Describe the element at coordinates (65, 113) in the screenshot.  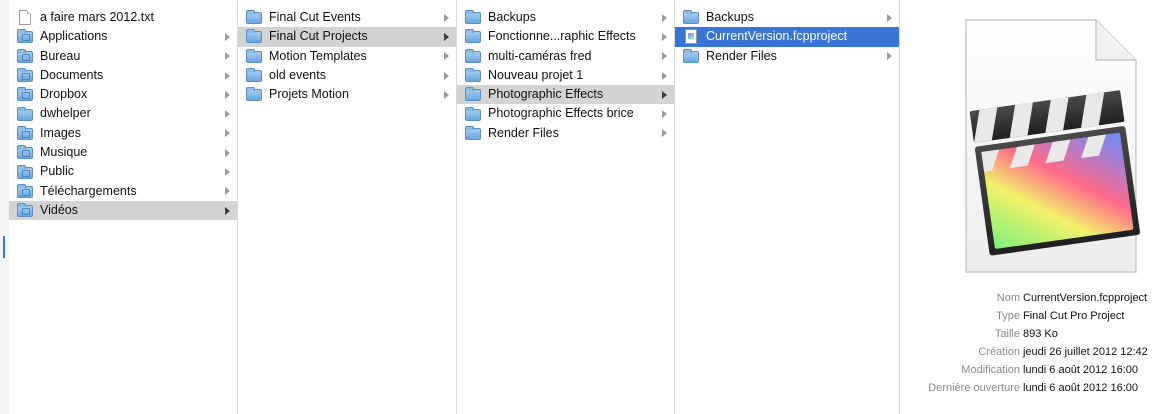
I see `browser-item-label: dwhelper` at that location.